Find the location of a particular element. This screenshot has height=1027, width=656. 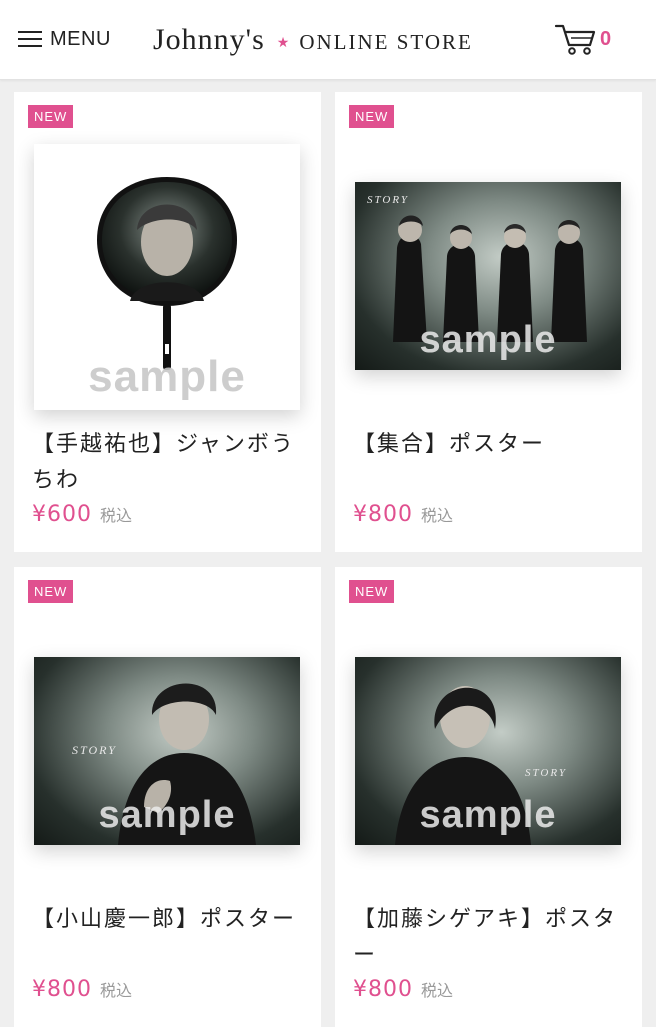

product-title: 【集合】ポスター is located at coordinates (493, 445).